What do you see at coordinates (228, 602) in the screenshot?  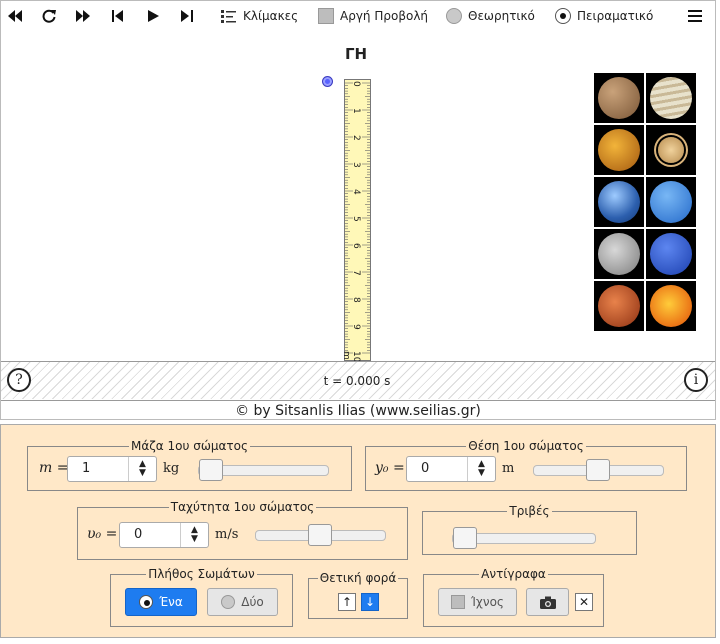 I see `two-body-radio` at bounding box center [228, 602].